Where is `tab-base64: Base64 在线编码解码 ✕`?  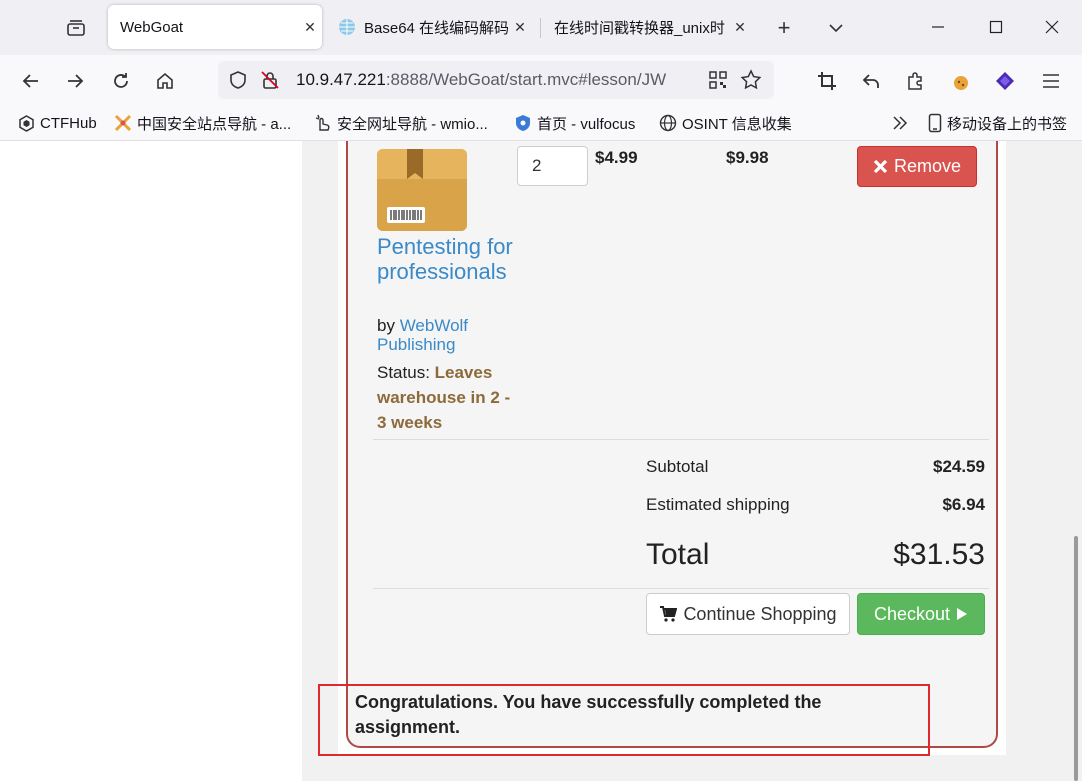
tab-base64: Base64 在线编码解码 ✕ is located at coordinates (432, 27).